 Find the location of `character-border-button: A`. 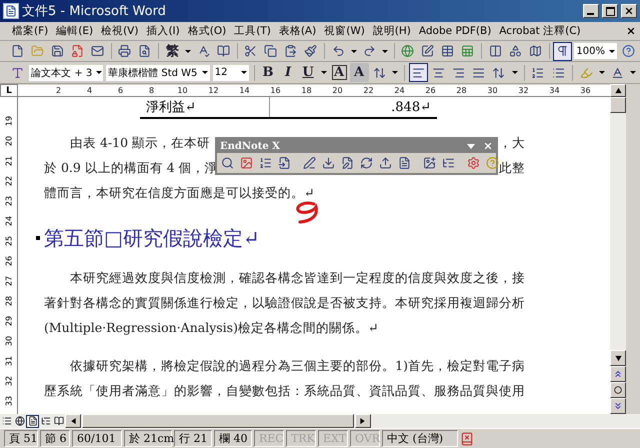

character-border-button: A is located at coordinates (339, 72).